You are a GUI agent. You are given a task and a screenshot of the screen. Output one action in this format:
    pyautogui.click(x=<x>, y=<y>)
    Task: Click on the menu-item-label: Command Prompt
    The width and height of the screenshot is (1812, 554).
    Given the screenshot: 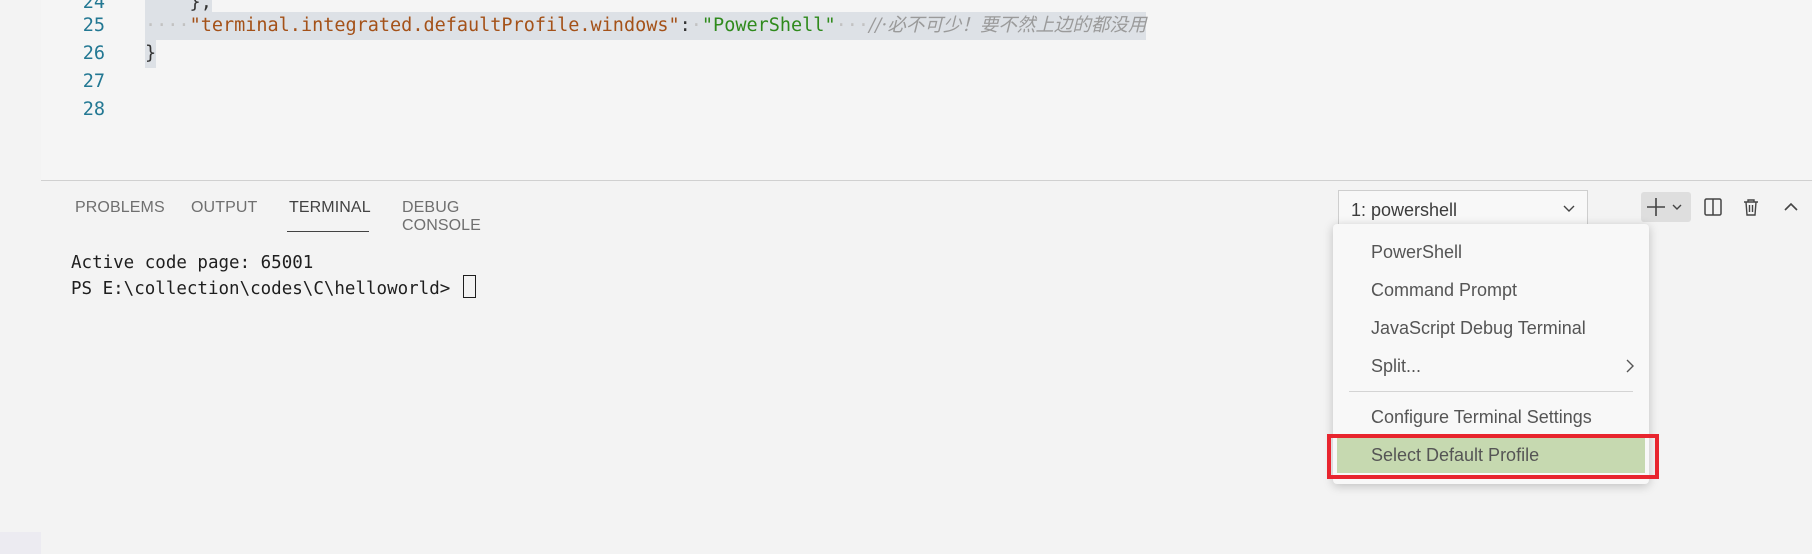 What is the action you would take?
    pyautogui.click(x=1444, y=290)
    